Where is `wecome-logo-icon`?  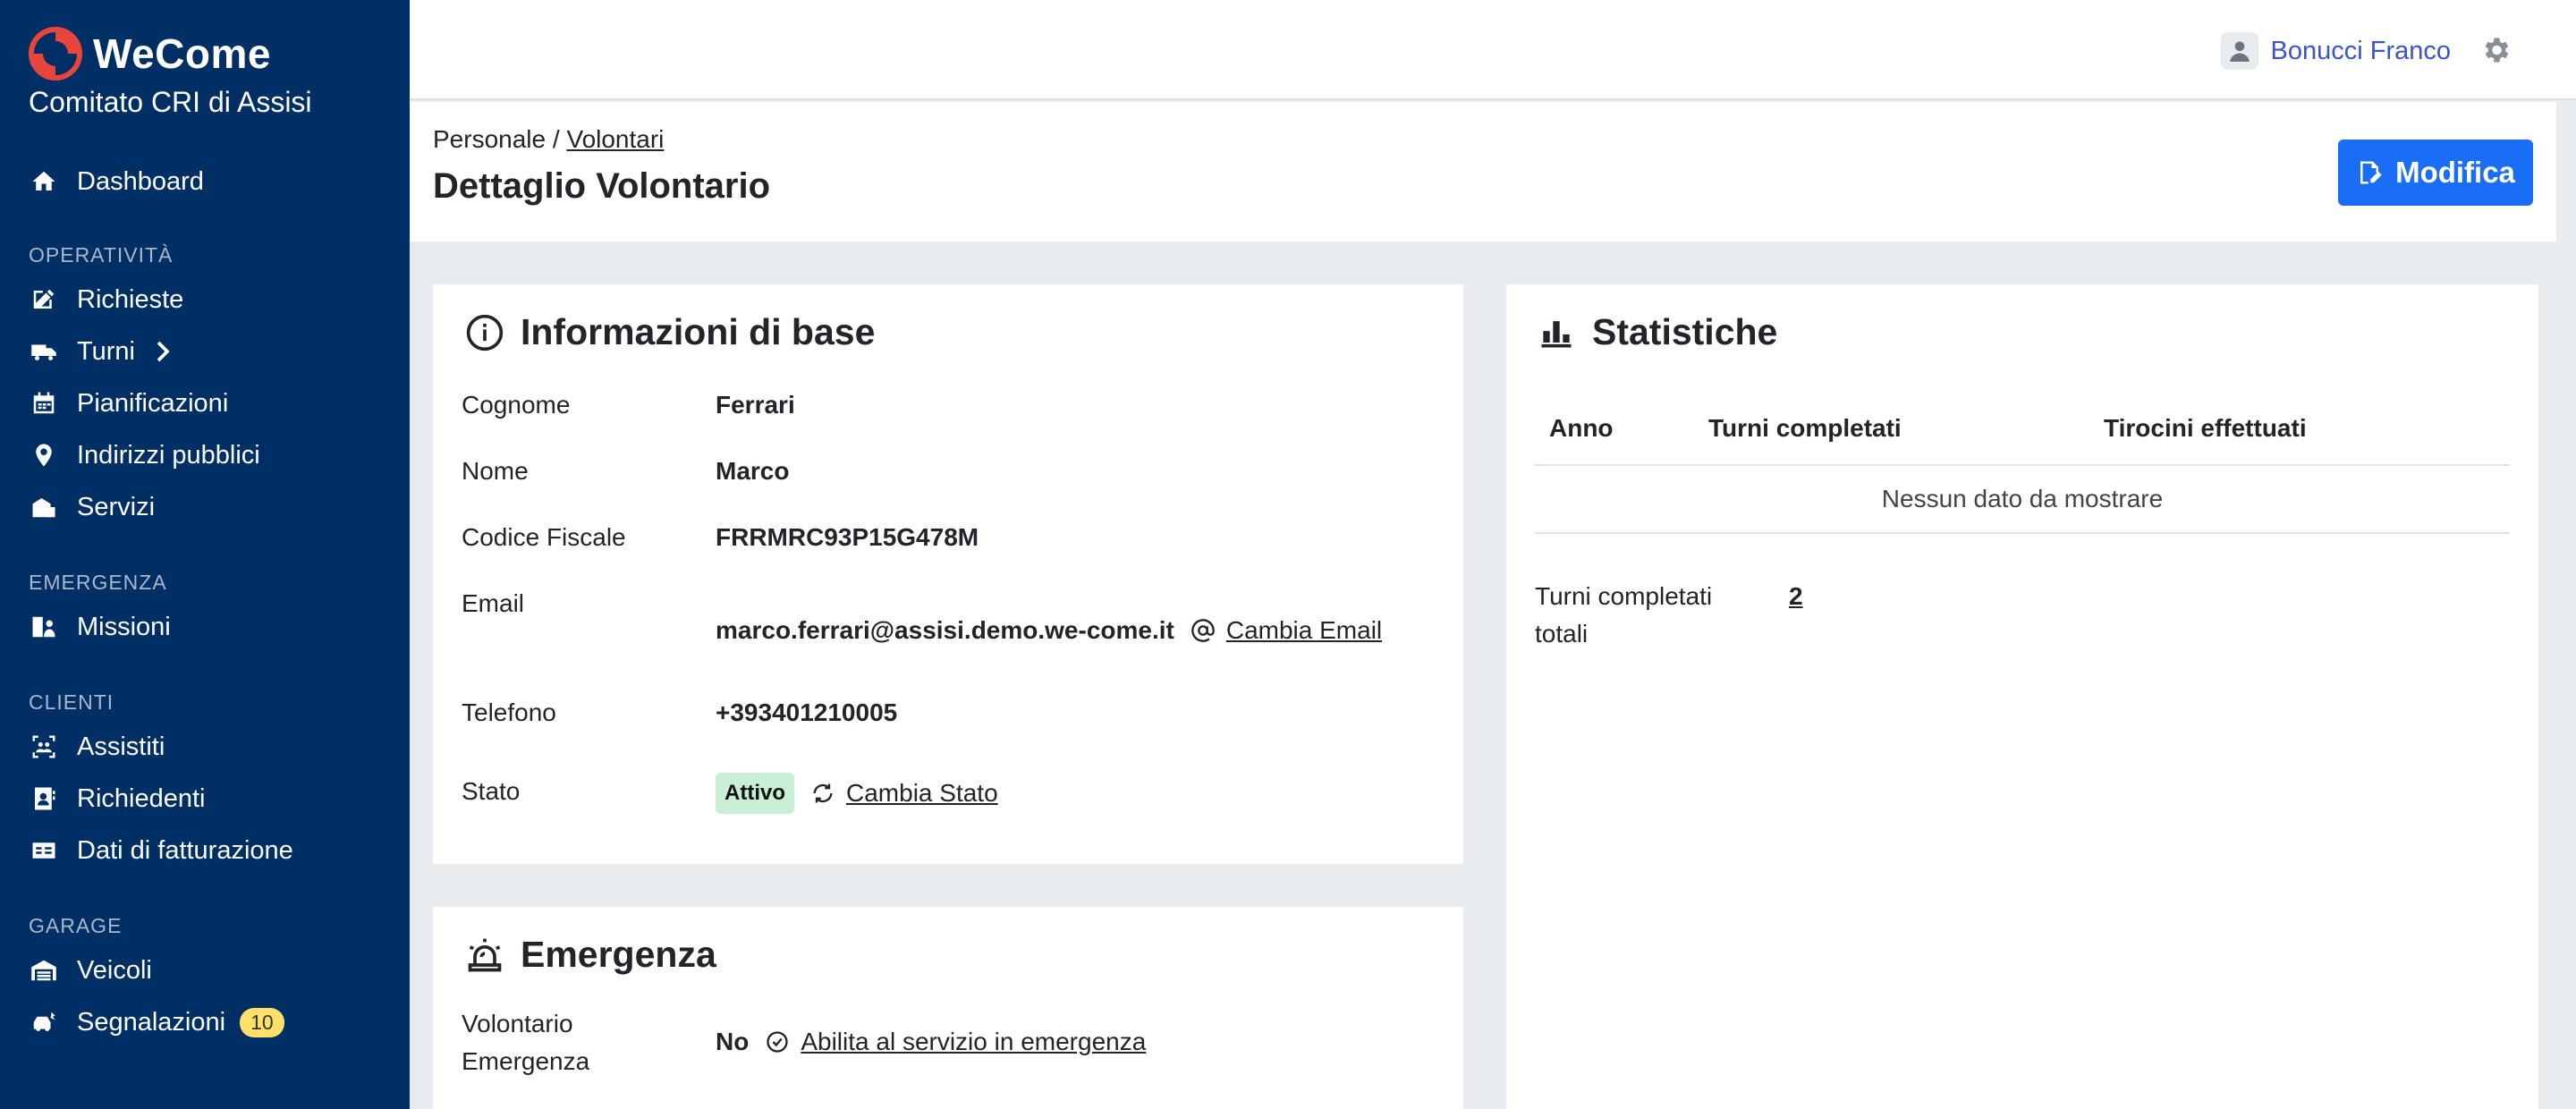 wecome-logo-icon is located at coordinates (55, 54).